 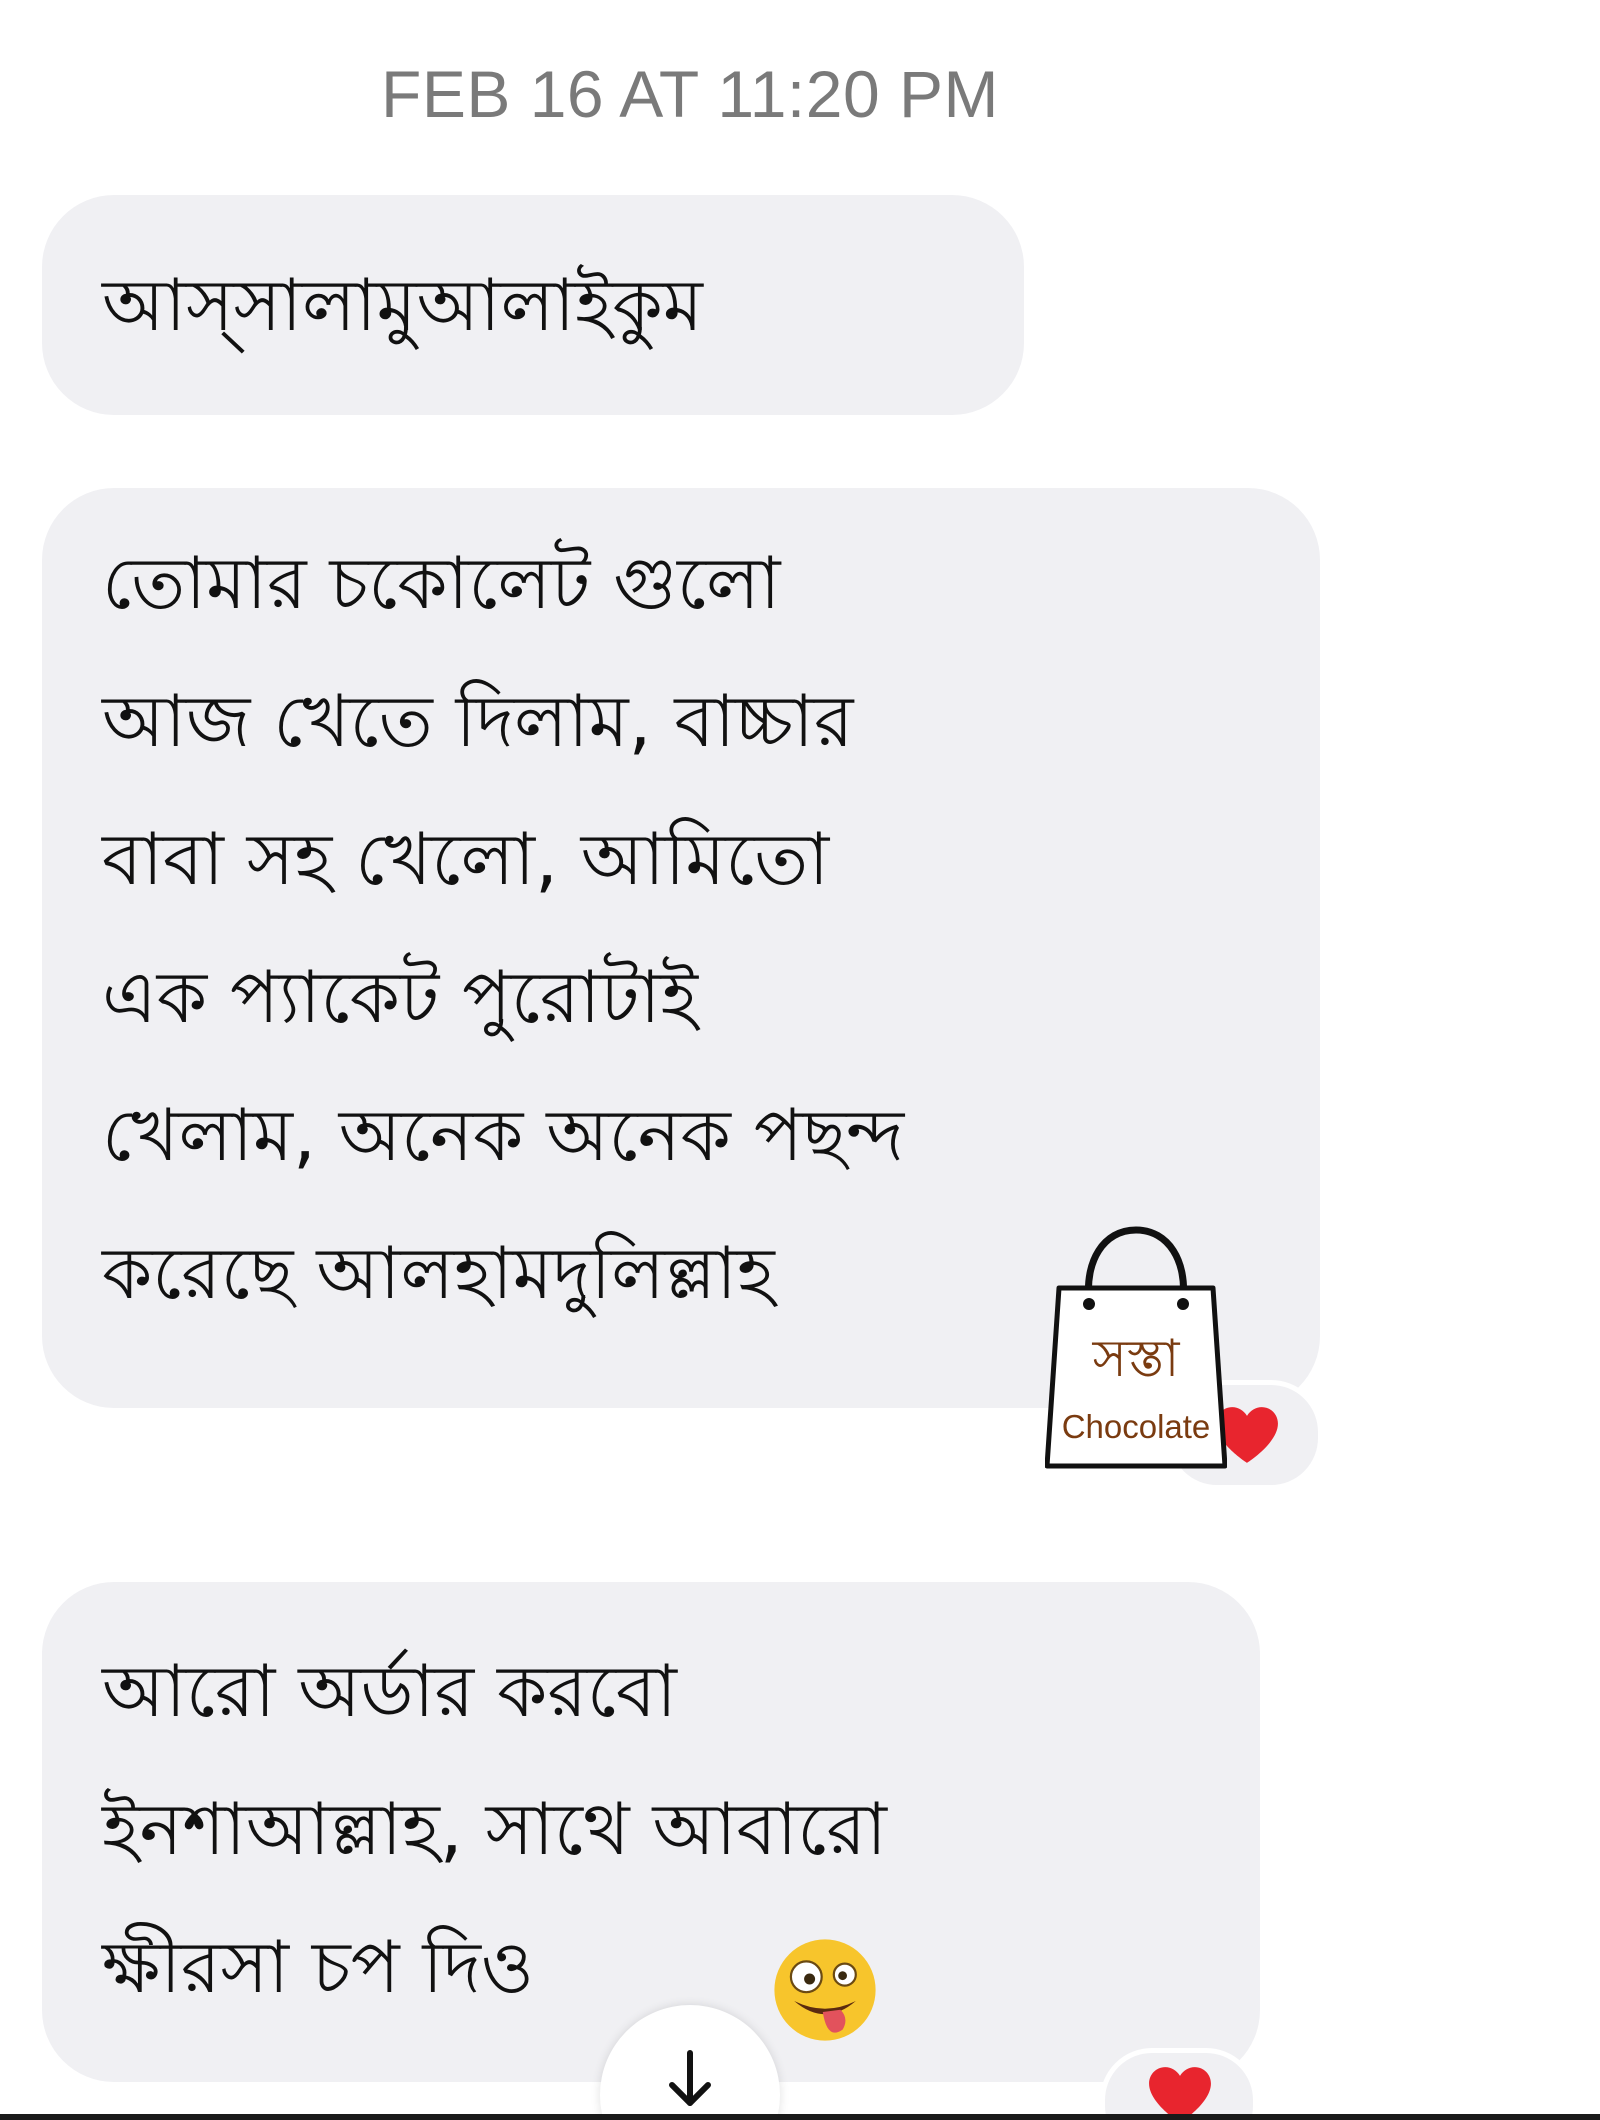 What do you see at coordinates (800, 2117) in the screenshot?
I see `bottom-divider` at bounding box center [800, 2117].